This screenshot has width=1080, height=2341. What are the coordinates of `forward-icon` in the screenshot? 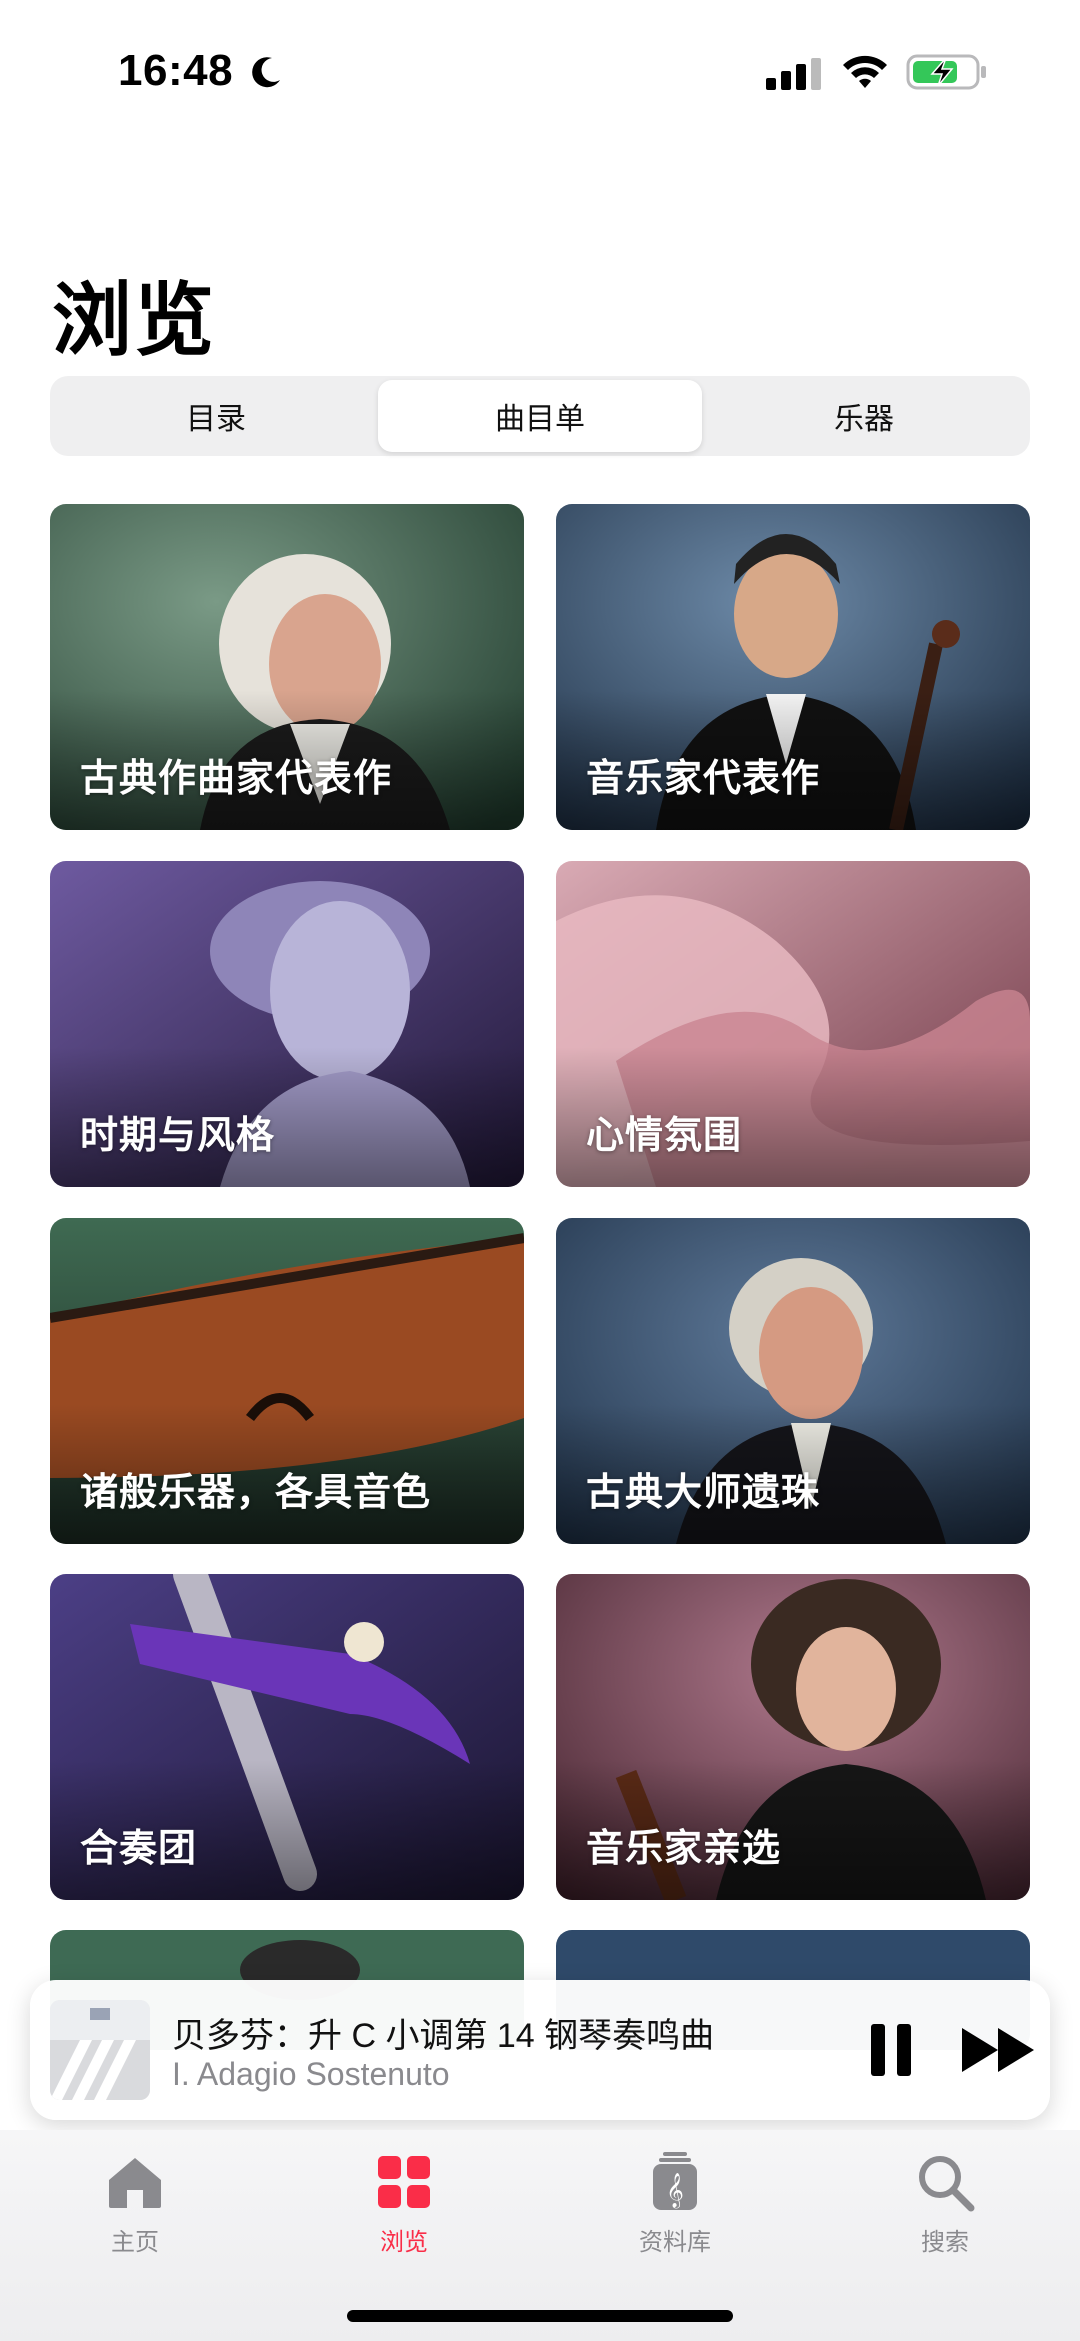 It's located at (998, 2050).